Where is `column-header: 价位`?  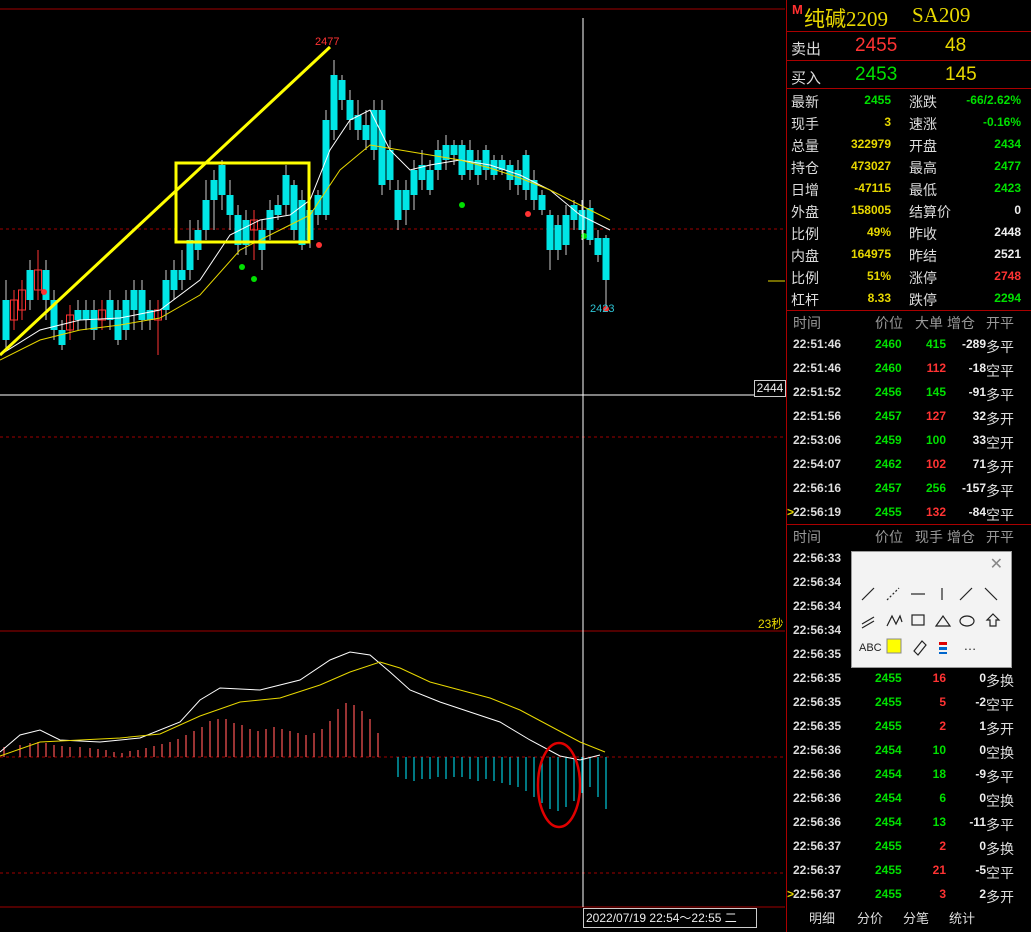 column-header: 价位 is located at coordinates (889, 537).